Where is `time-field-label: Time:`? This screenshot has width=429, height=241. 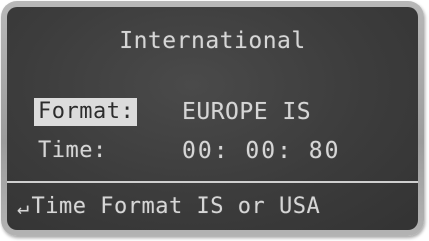 time-field-label: Time: is located at coordinates (72, 151).